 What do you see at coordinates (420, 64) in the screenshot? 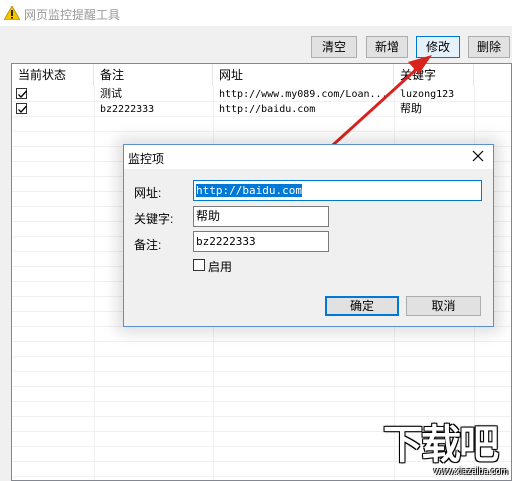
I see `arrow-head-icon` at bounding box center [420, 64].